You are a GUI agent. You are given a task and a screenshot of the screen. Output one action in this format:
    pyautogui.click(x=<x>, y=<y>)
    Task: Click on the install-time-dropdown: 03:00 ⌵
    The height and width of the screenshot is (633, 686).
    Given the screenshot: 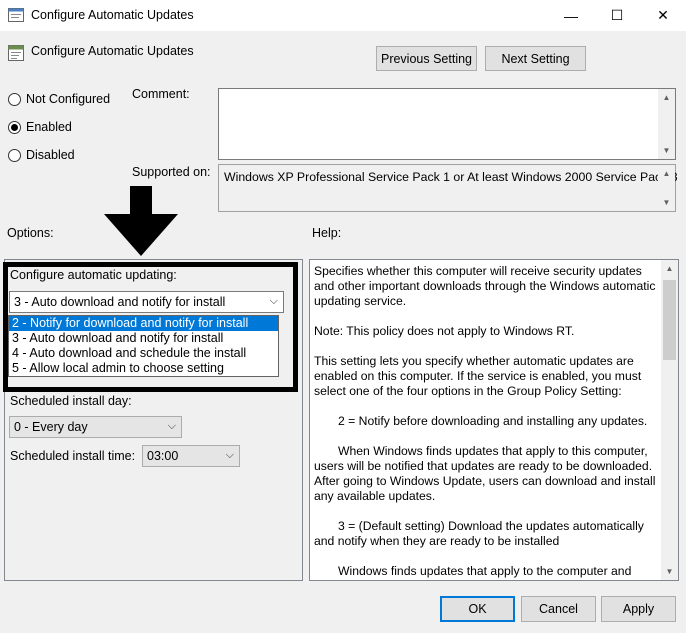 What is the action you would take?
    pyautogui.click(x=191, y=456)
    